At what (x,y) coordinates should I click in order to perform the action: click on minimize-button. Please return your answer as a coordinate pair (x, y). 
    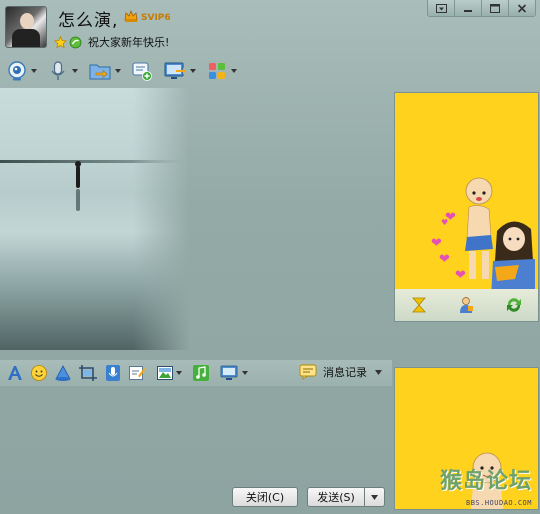
    Looking at the image, I should click on (467, 8).